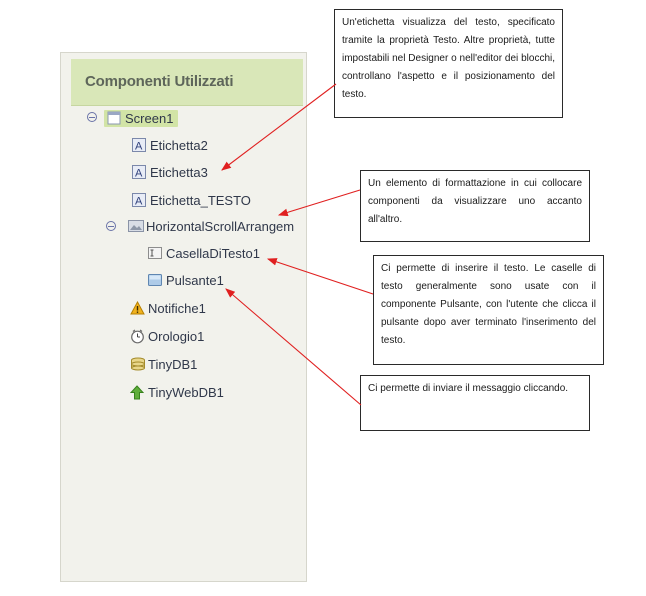 This screenshot has width=646, height=596. Describe the element at coordinates (320, 276) in the screenshot. I see `arrow-to-casella` at that location.